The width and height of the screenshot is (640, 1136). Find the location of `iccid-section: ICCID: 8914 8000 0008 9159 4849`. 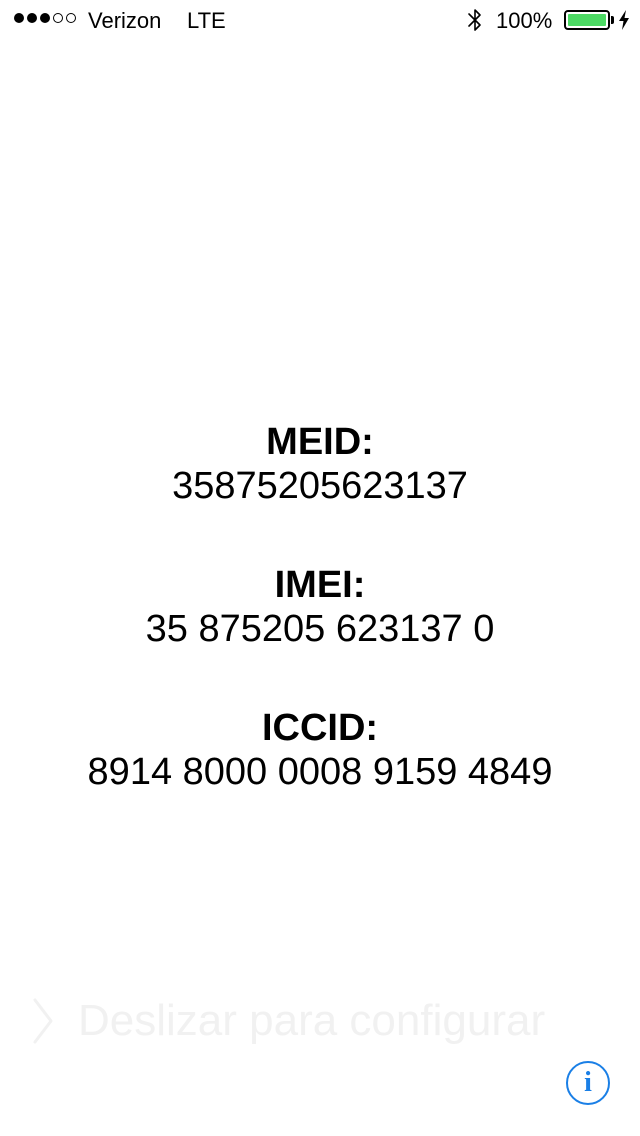

iccid-section: ICCID: 8914 8000 0008 9159 4849 is located at coordinates (320, 750).